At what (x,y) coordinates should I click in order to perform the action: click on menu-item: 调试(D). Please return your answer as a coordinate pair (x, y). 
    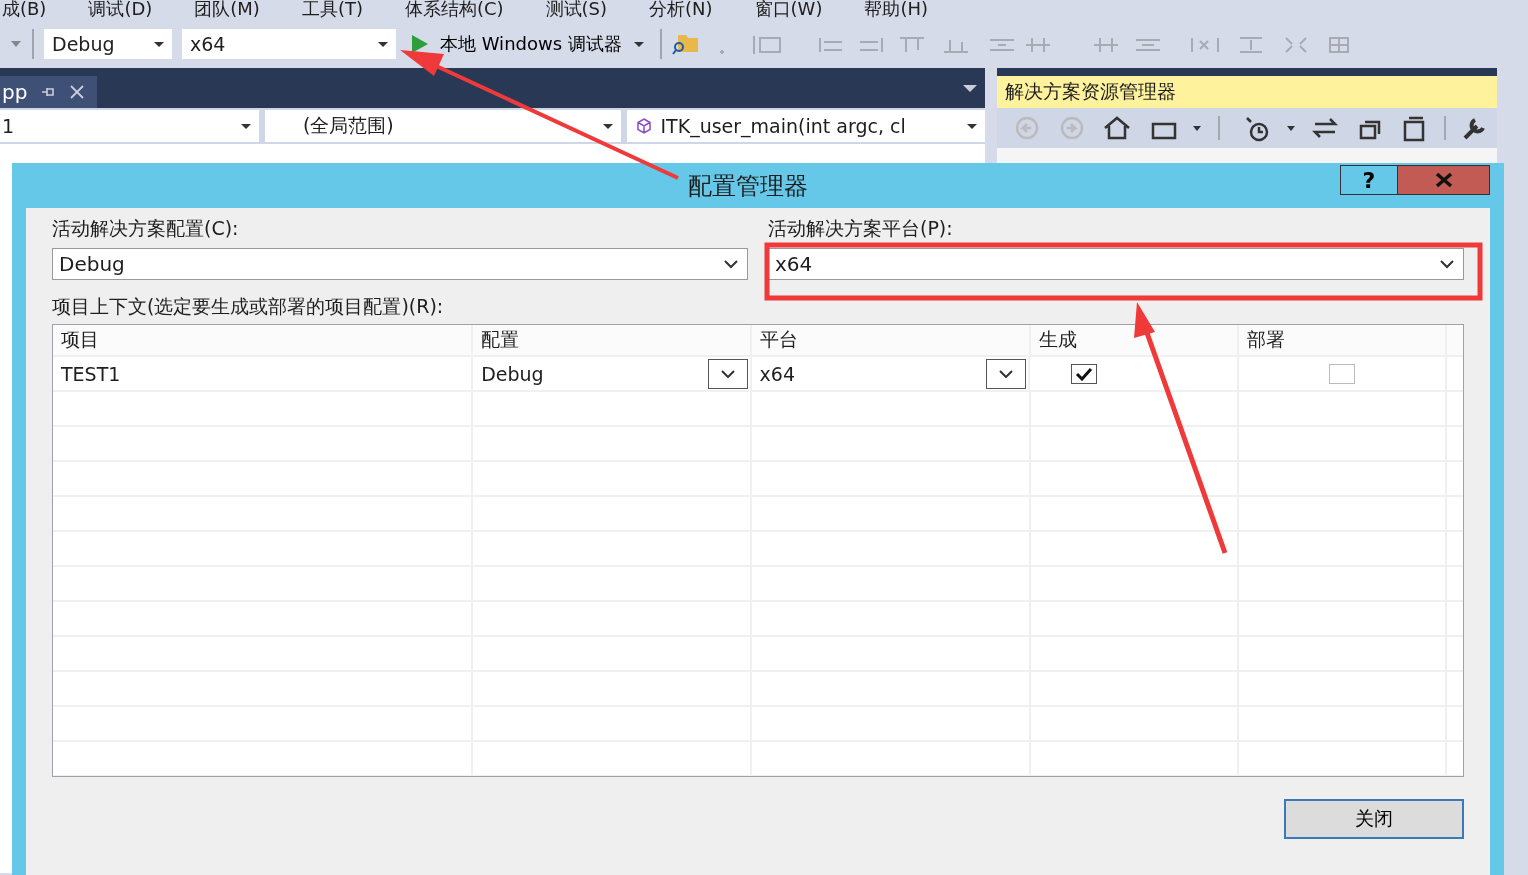
    Looking at the image, I should click on (120, 10).